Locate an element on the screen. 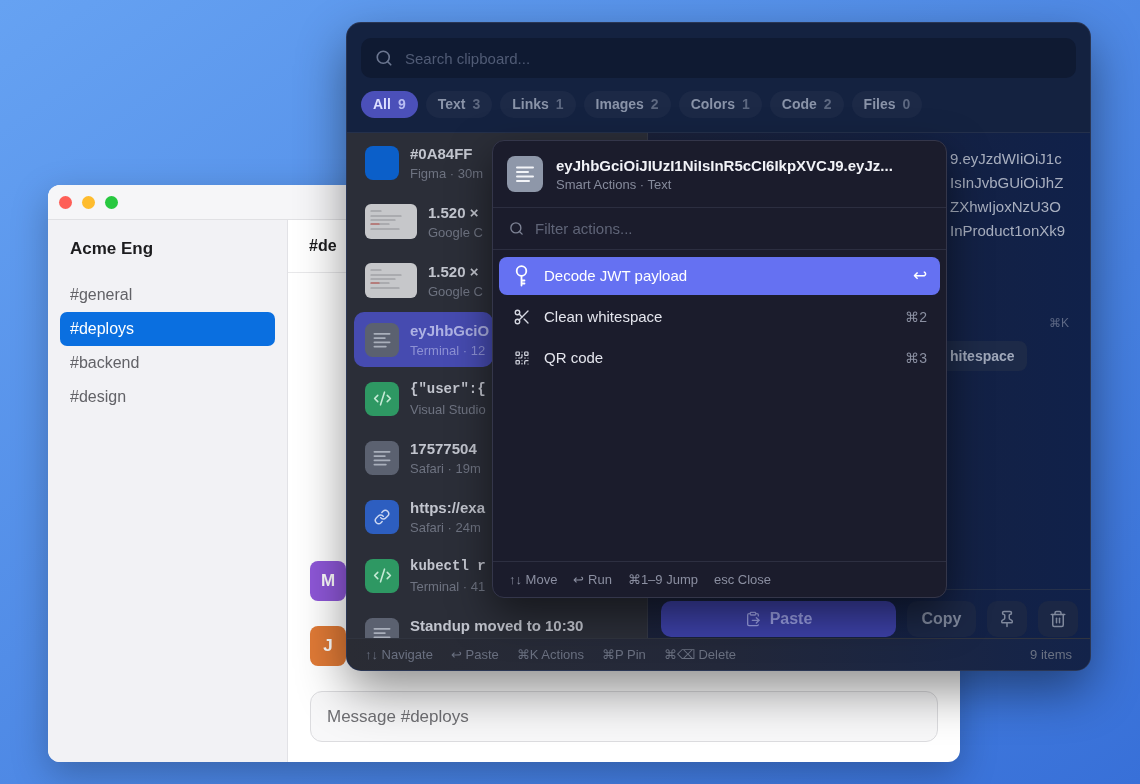  clip-subtitle: Smart Actions · Text is located at coordinates (614, 184).